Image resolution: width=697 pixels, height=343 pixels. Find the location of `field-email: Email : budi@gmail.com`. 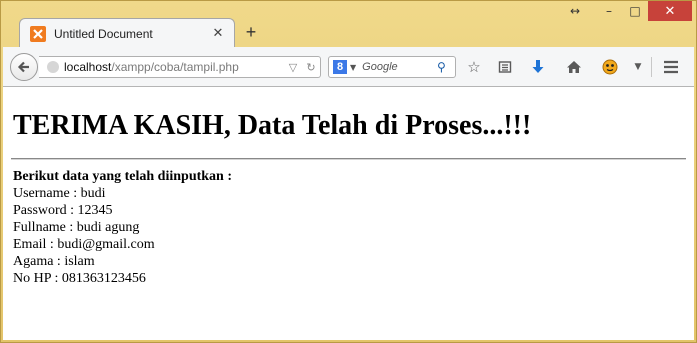

field-email: Email : budi@gmail.com is located at coordinates (84, 244).